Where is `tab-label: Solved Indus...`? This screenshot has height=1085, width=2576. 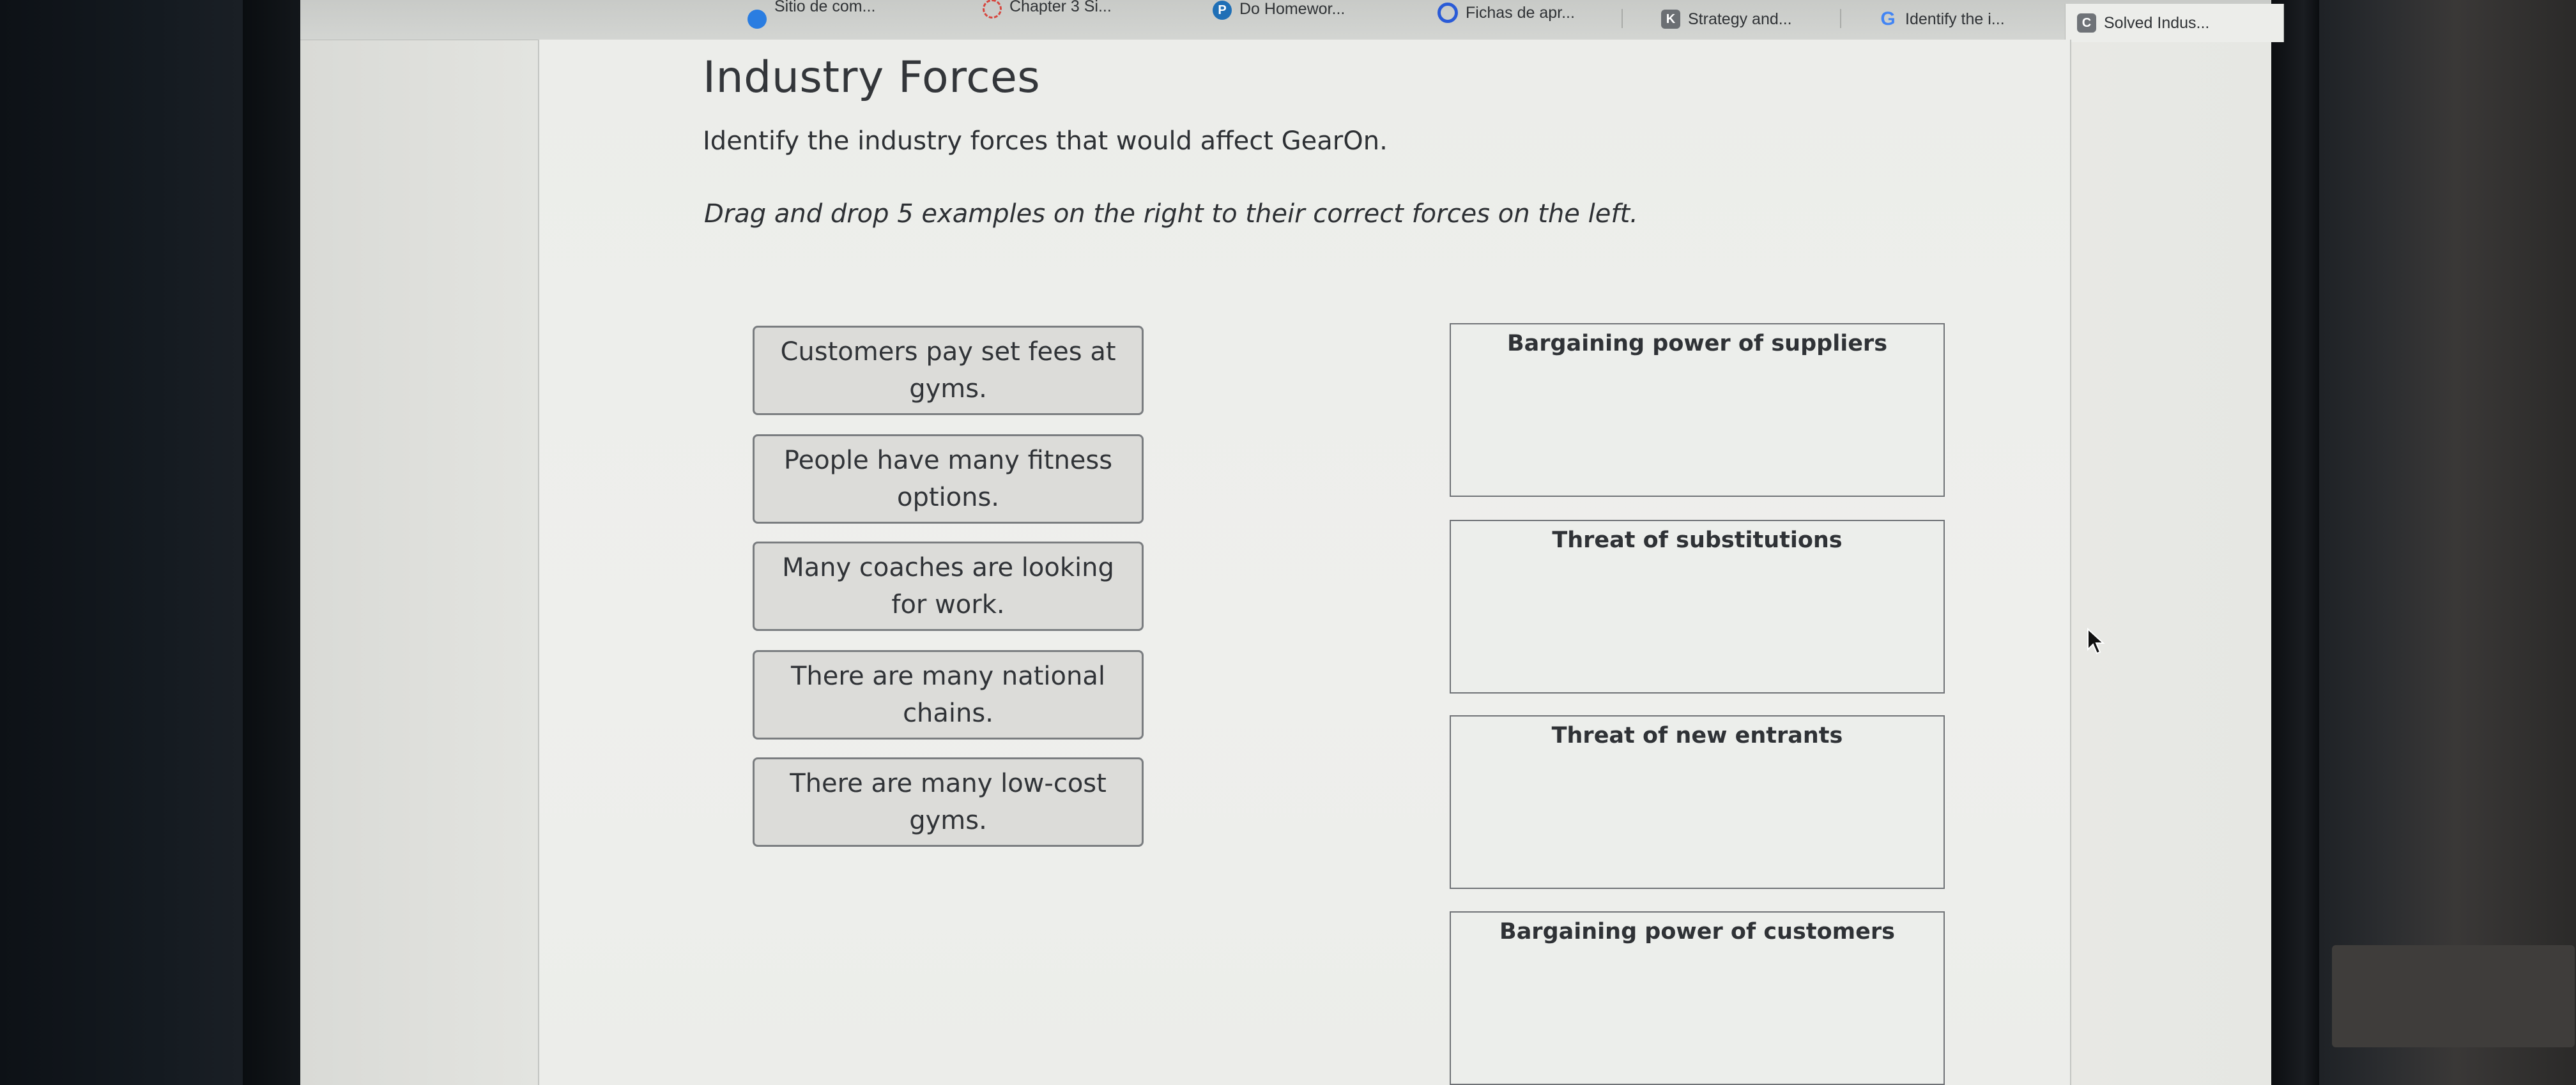 tab-label: Solved Indus... is located at coordinates (2157, 22).